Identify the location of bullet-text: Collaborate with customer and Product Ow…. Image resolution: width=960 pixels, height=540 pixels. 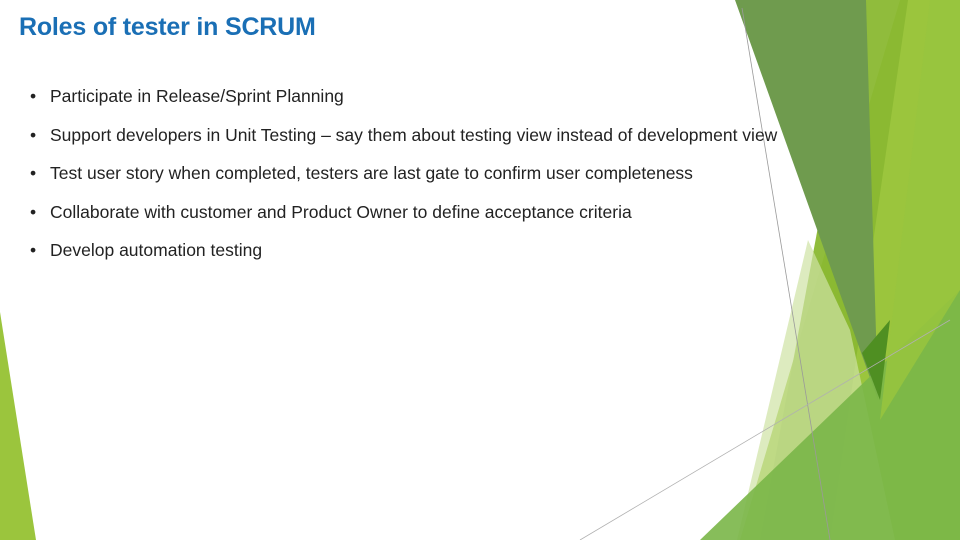
(341, 211).